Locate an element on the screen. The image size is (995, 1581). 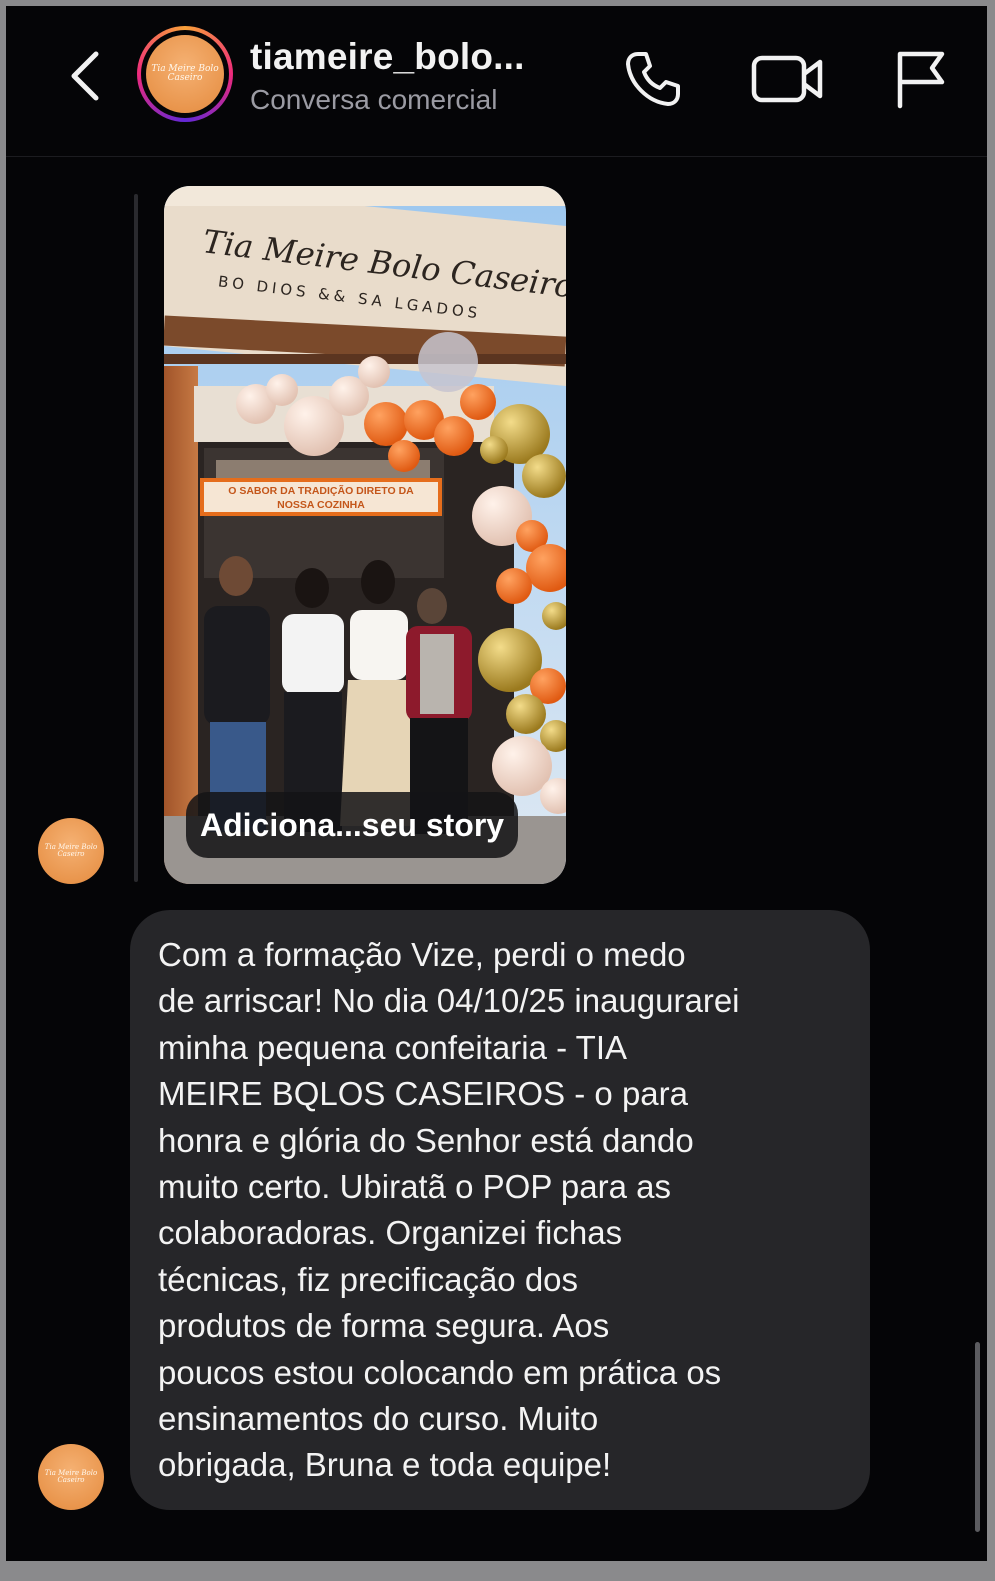
report-button is located at coordinates (922, 78).